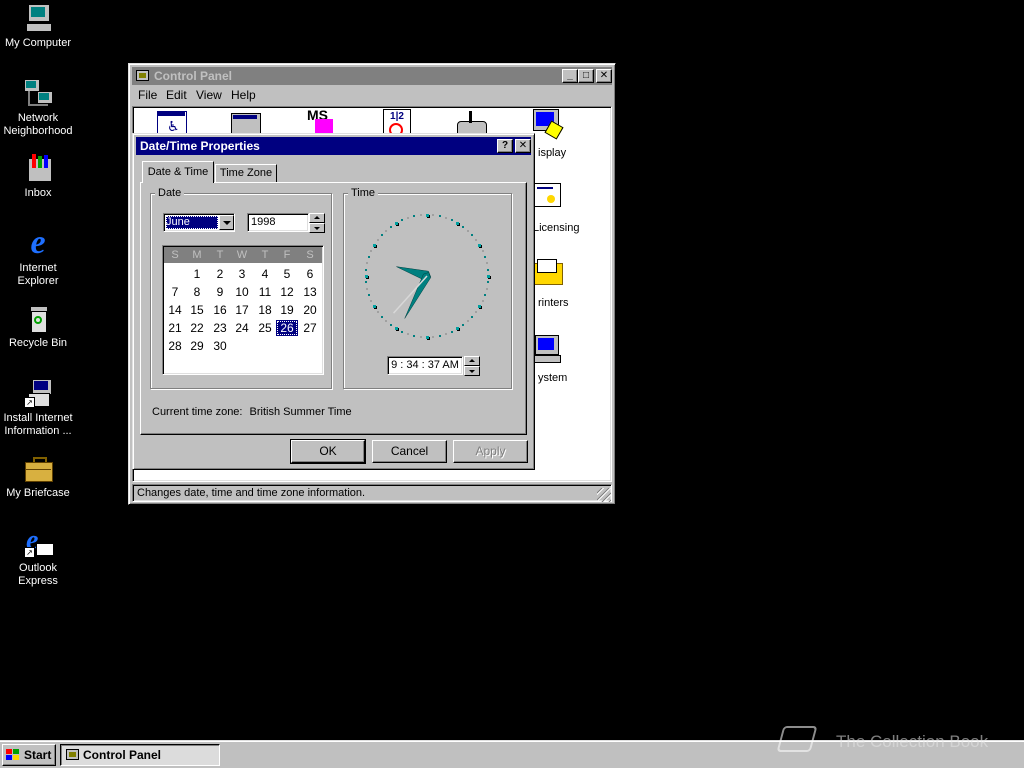 The image size is (1024, 768). What do you see at coordinates (38, 26) in the screenshot?
I see `desktop-icon-my-computer: My Computer` at bounding box center [38, 26].